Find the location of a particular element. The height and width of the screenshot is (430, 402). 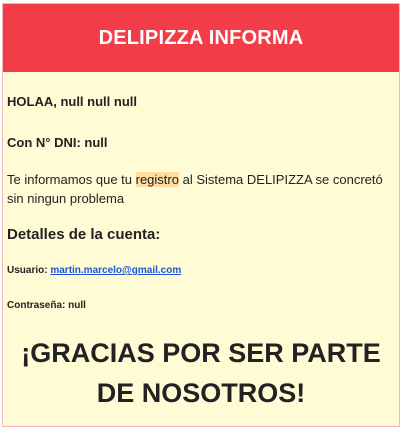

user-row: Usuario: martin.marcelo@gmail.com is located at coordinates (201, 270).